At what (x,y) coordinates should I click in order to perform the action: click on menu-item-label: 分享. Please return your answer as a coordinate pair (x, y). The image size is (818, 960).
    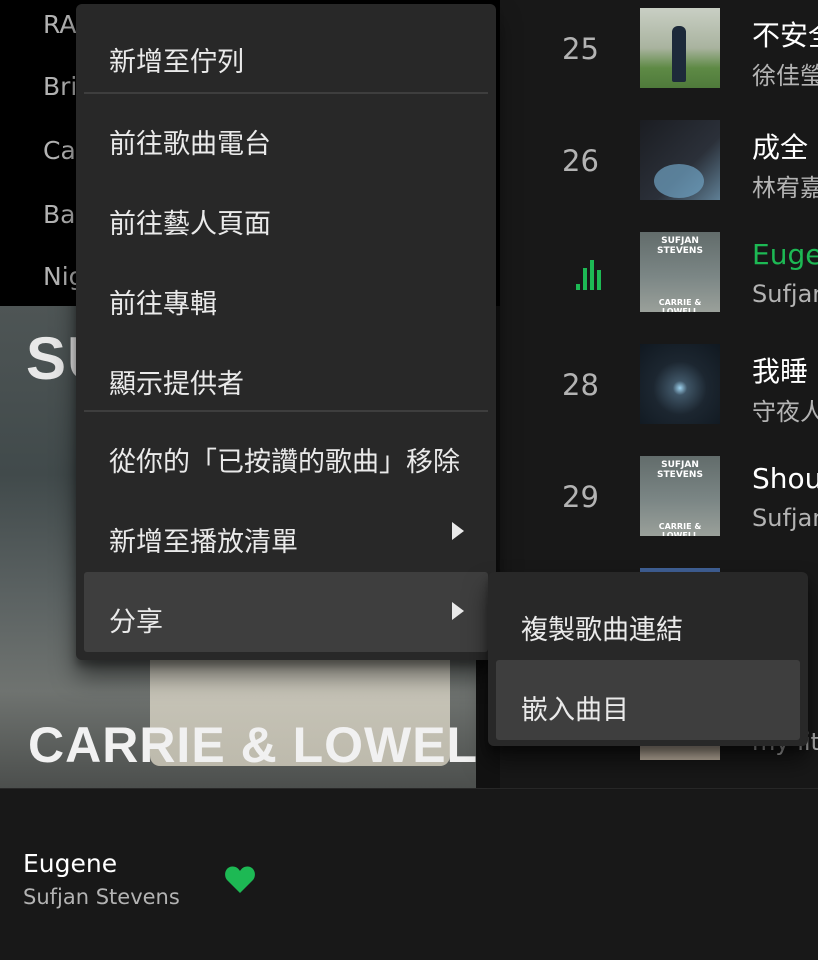
    Looking at the image, I should click on (136, 622).